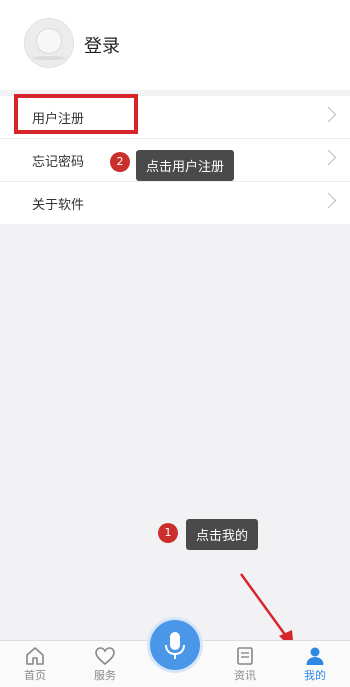 The height and width of the screenshot is (687, 350). I want to click on voice-button-wrap, so click(175, 645).